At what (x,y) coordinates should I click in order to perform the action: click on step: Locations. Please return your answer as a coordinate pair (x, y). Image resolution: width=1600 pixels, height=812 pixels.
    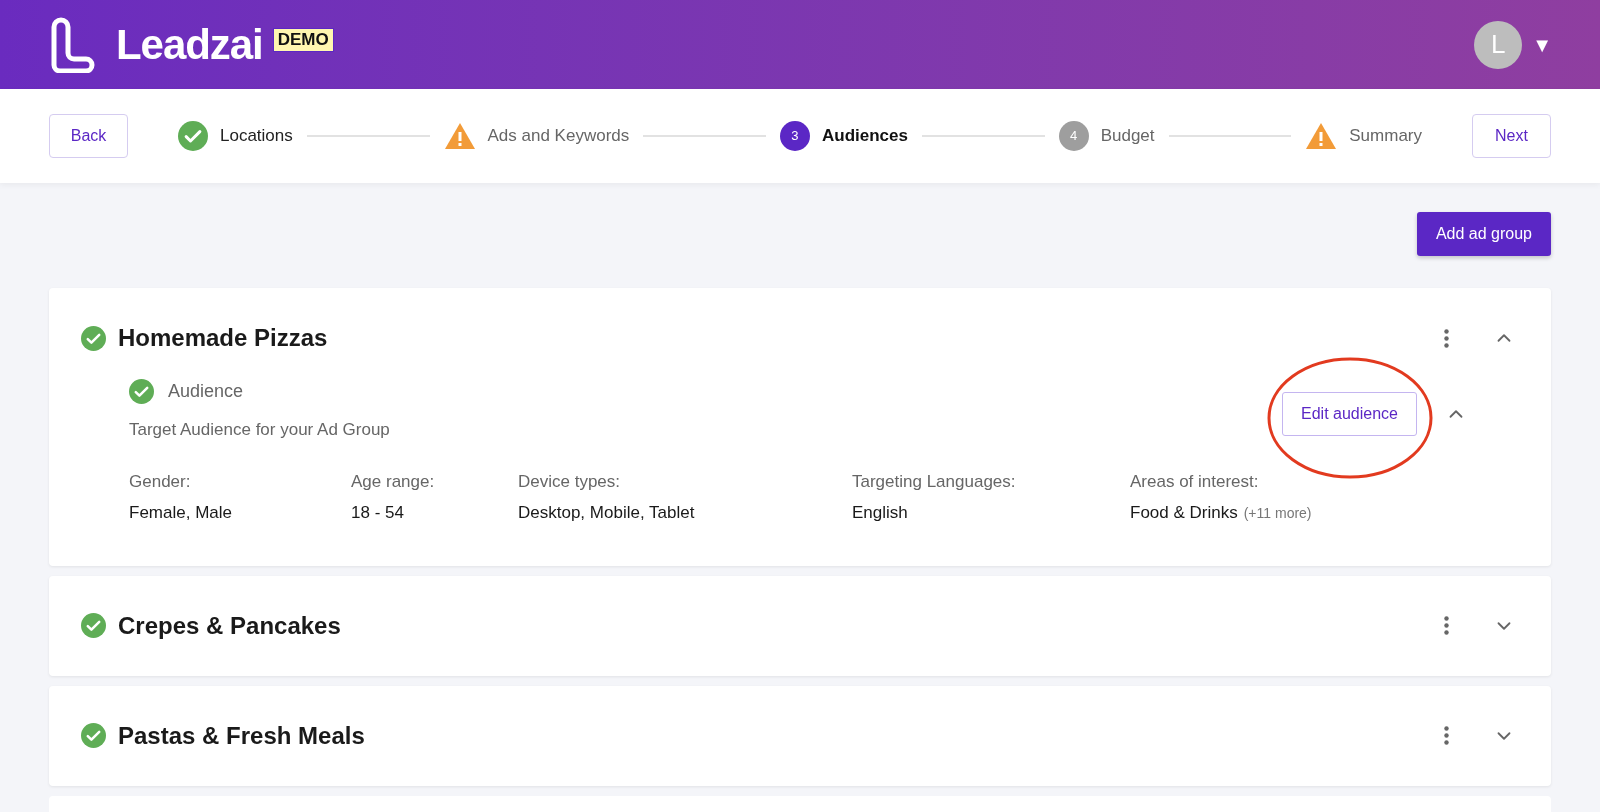
    Looking at the image, I should click on (235, 136).